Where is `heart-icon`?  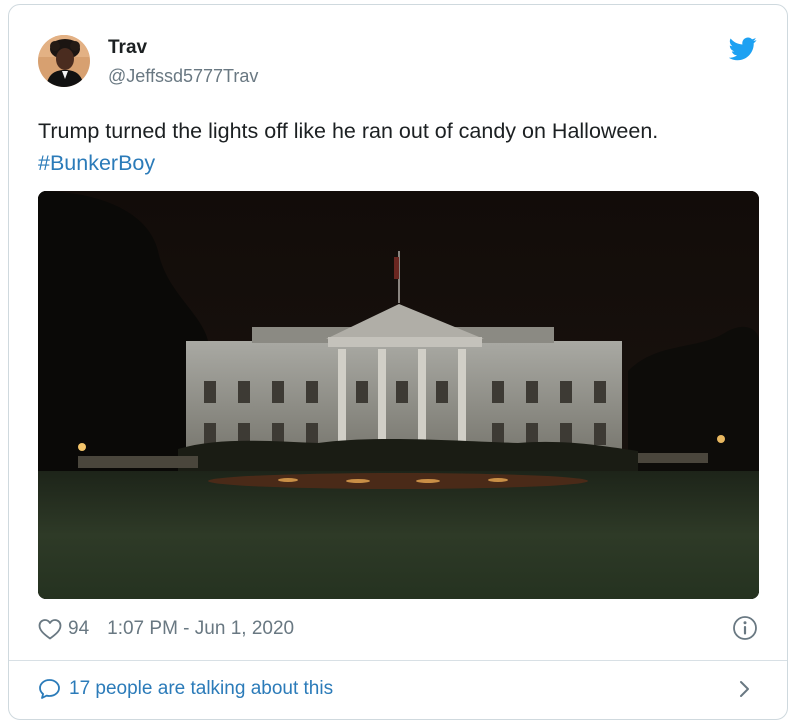
heart-icon is located at coordinates (50, 629).